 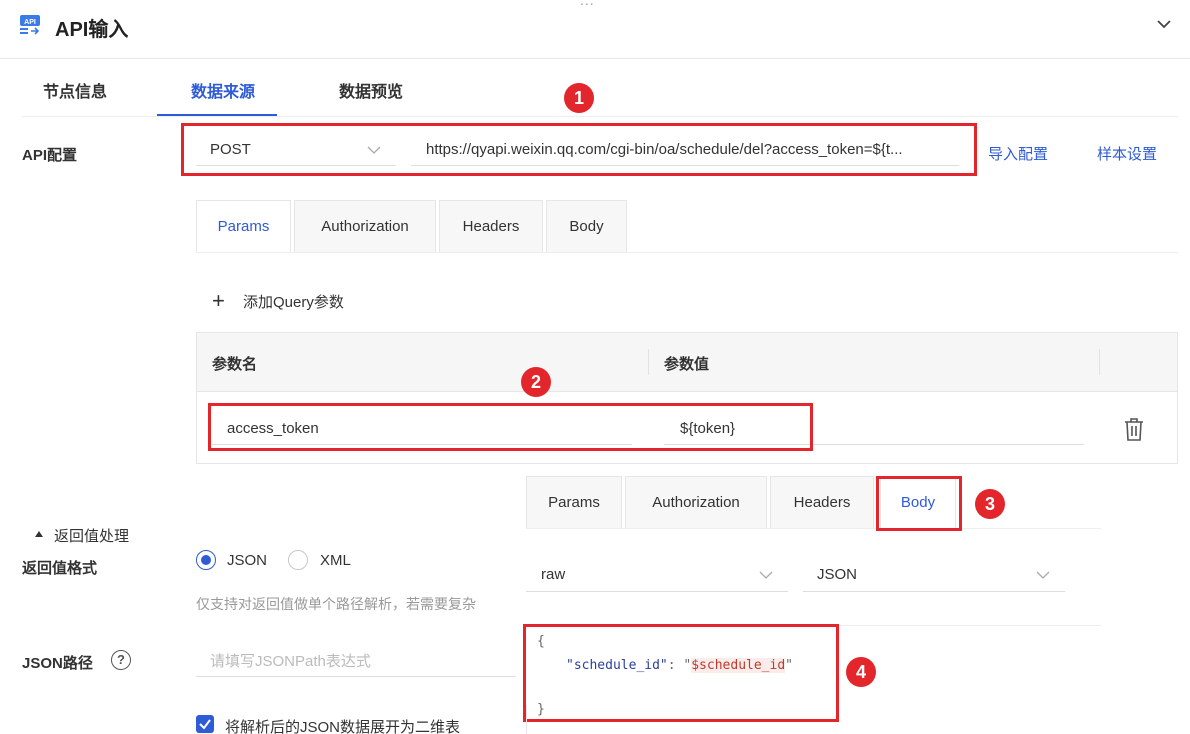 I want to click on api-logo-icon: API, so click(x=30, y=25).